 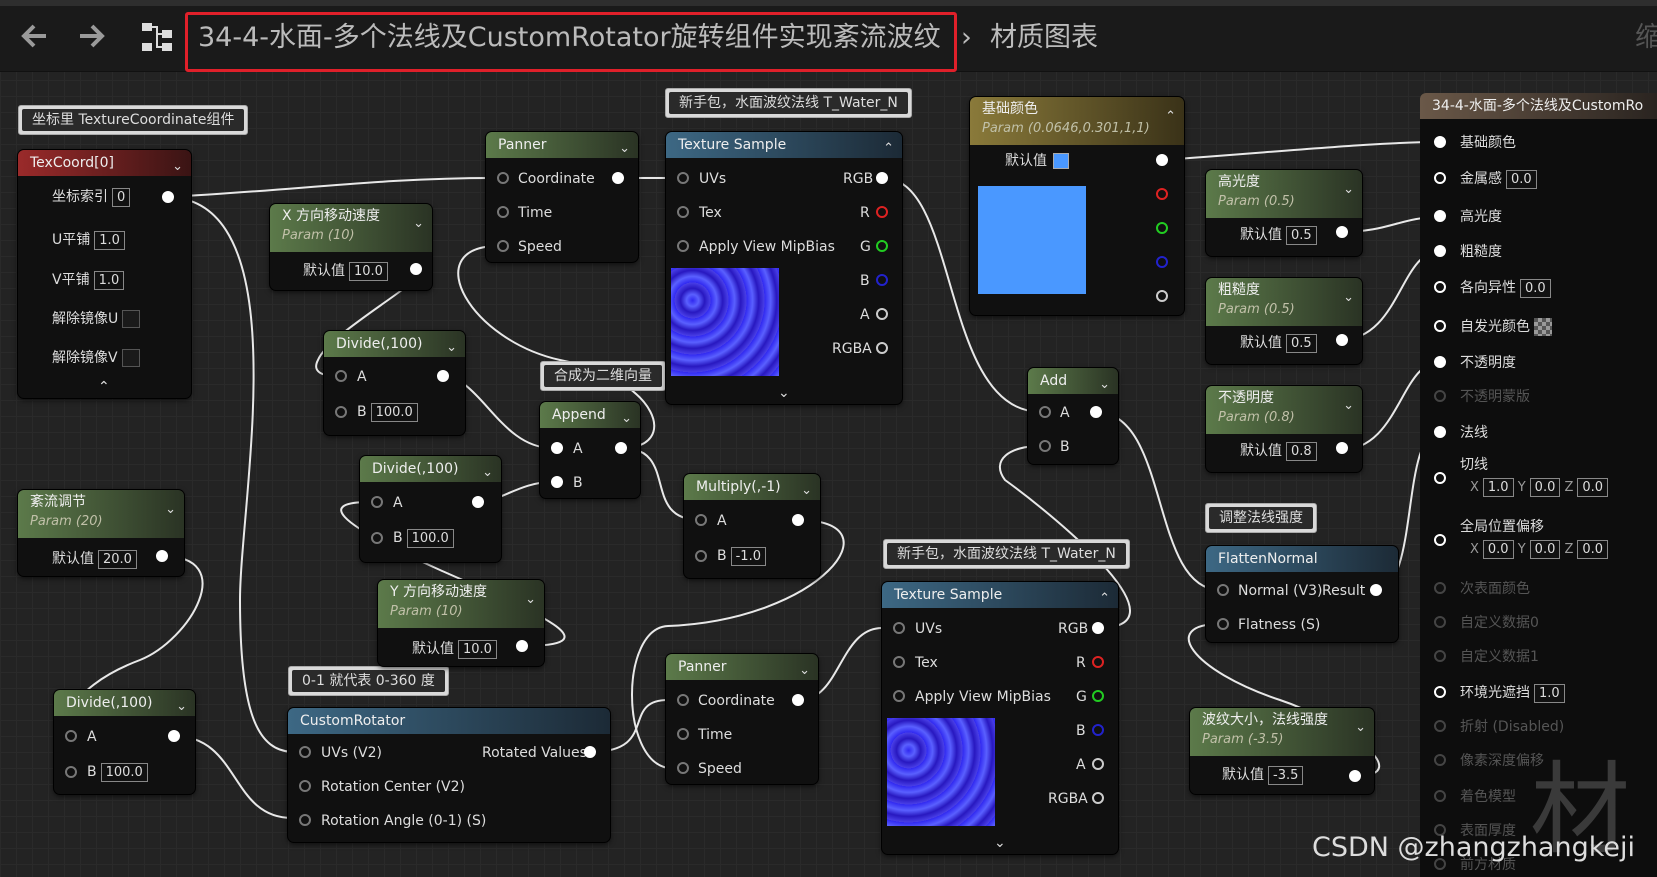 What do you see at coordinates (109, 280) in the screenshot?
I see `v-value: 1.0` at bounding box center [109, 280].